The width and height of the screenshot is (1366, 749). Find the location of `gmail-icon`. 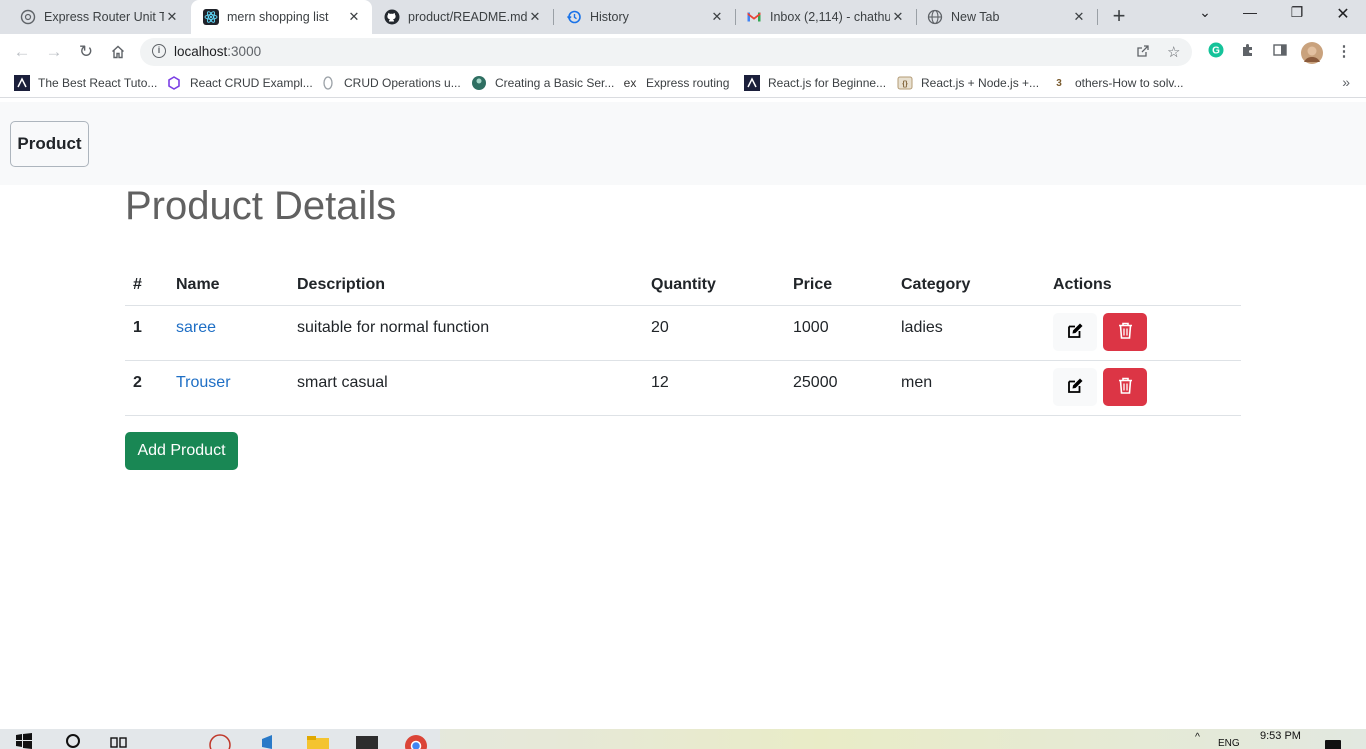

gmail-icon is located at coordinates (754, 17).